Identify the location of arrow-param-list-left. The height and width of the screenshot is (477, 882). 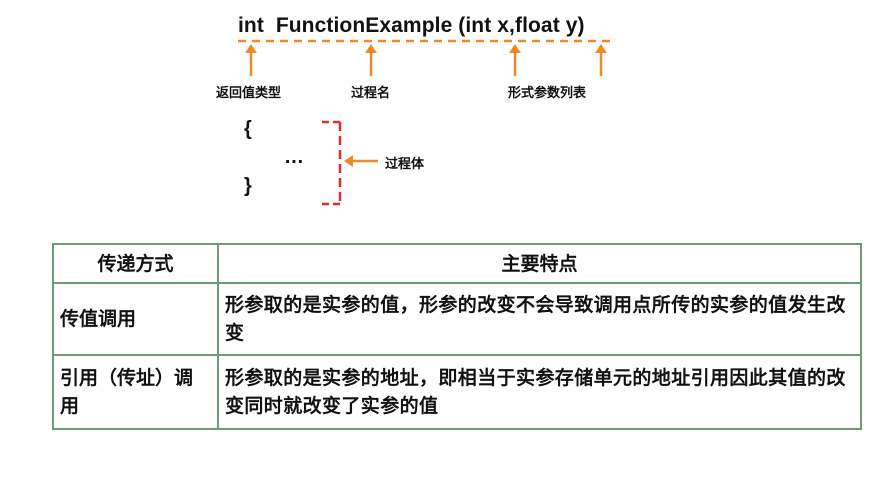
(515, 60).